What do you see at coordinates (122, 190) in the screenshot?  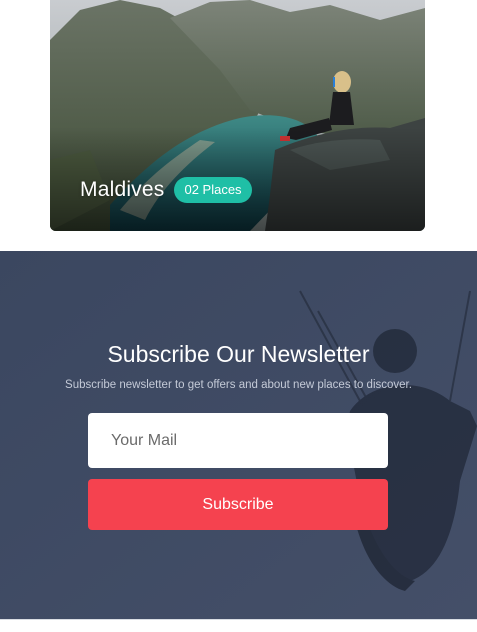 I see `card-title: Maldives` at bounding box center [122, 190].